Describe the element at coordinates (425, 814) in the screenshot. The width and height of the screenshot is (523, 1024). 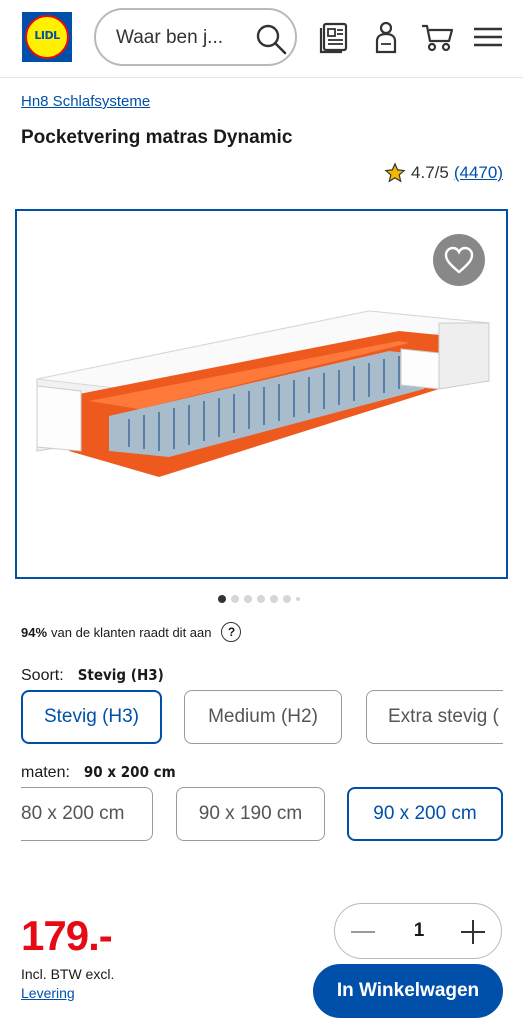
I see `size-option-90x200: 90 x 200 cm` at that location.